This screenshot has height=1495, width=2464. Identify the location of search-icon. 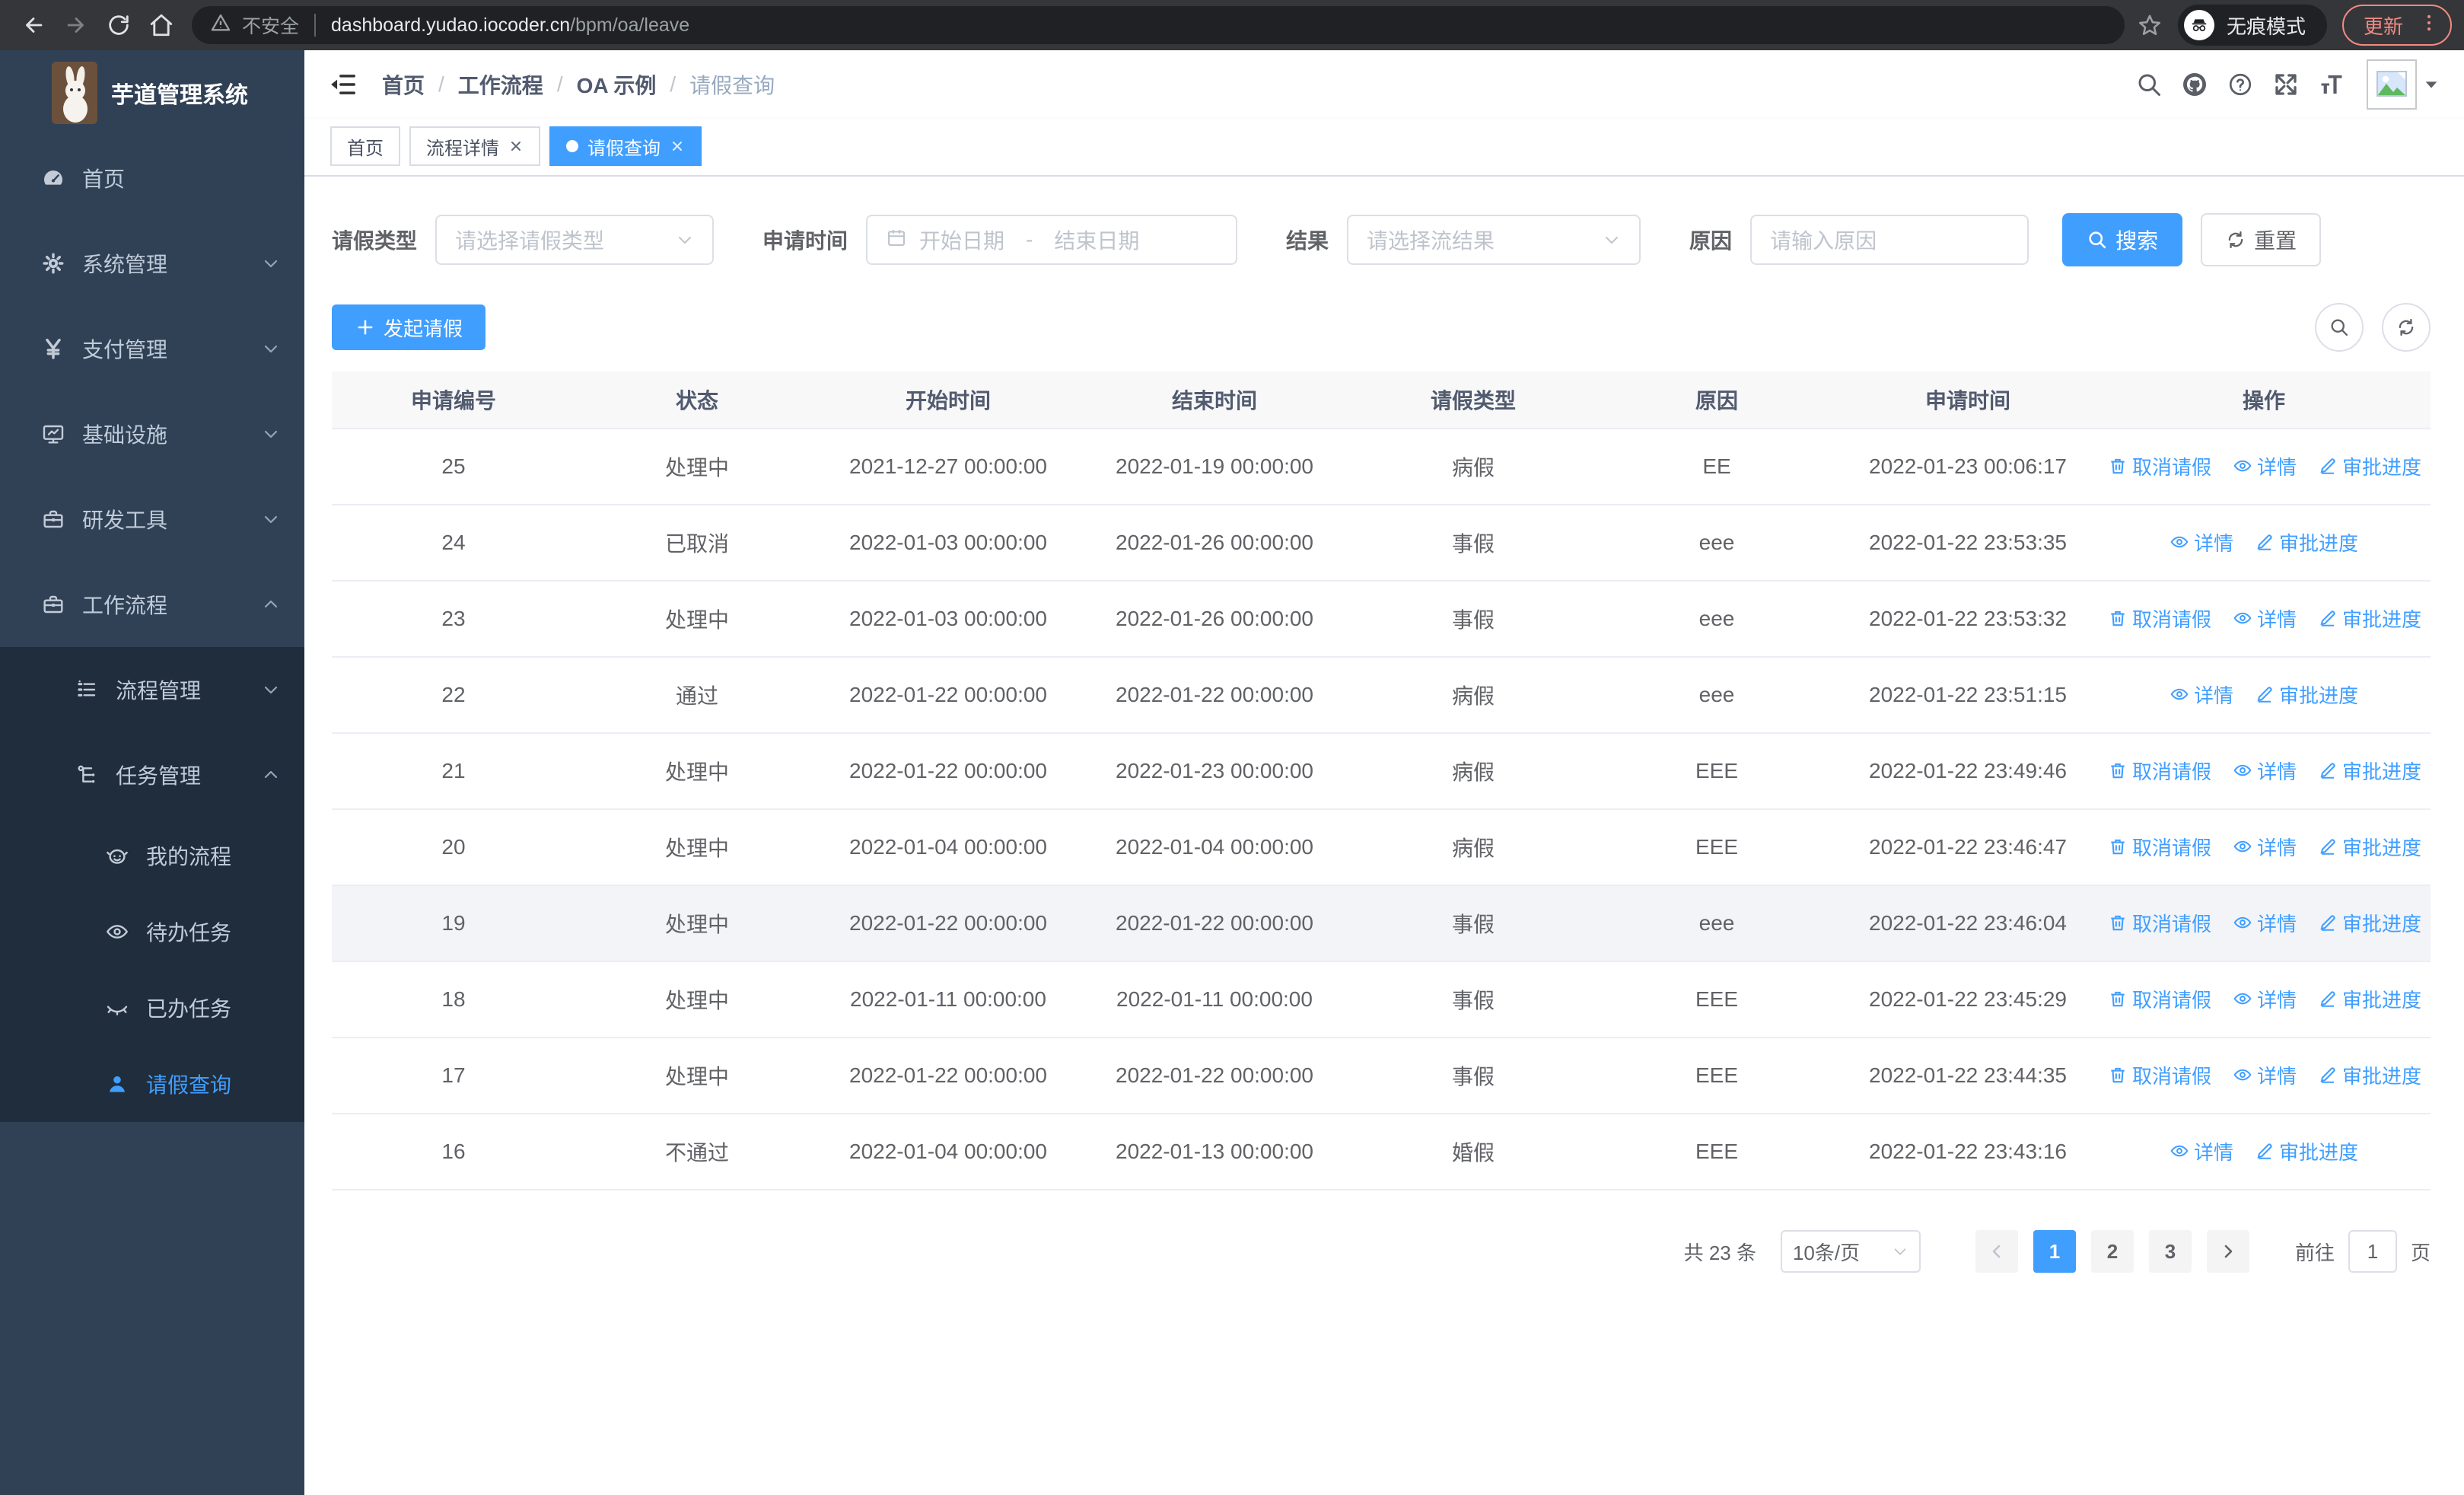
(2149, 85).